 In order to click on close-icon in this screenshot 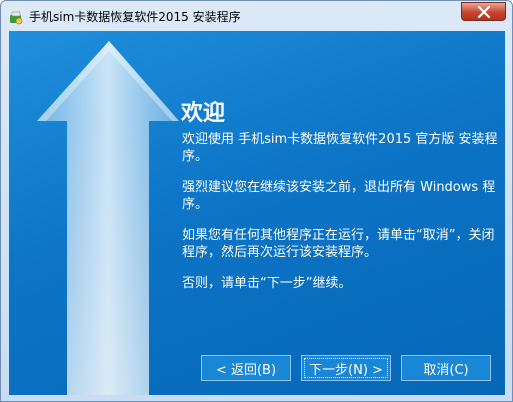, I will do `click(484, 12)`.